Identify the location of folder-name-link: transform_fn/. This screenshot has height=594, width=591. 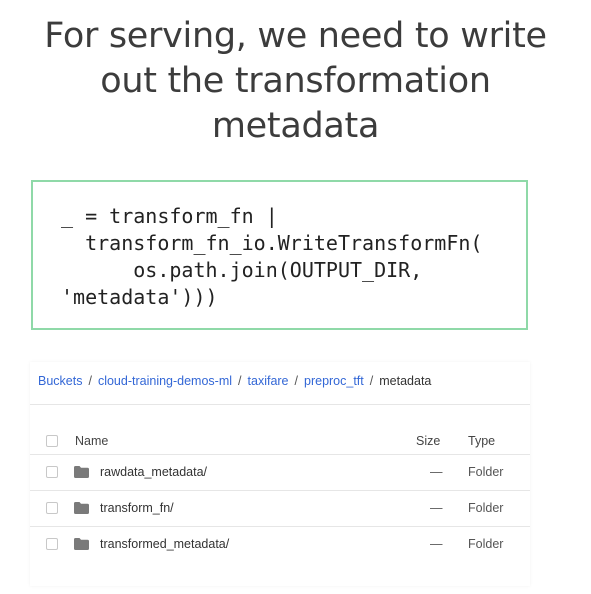
(137, 508).